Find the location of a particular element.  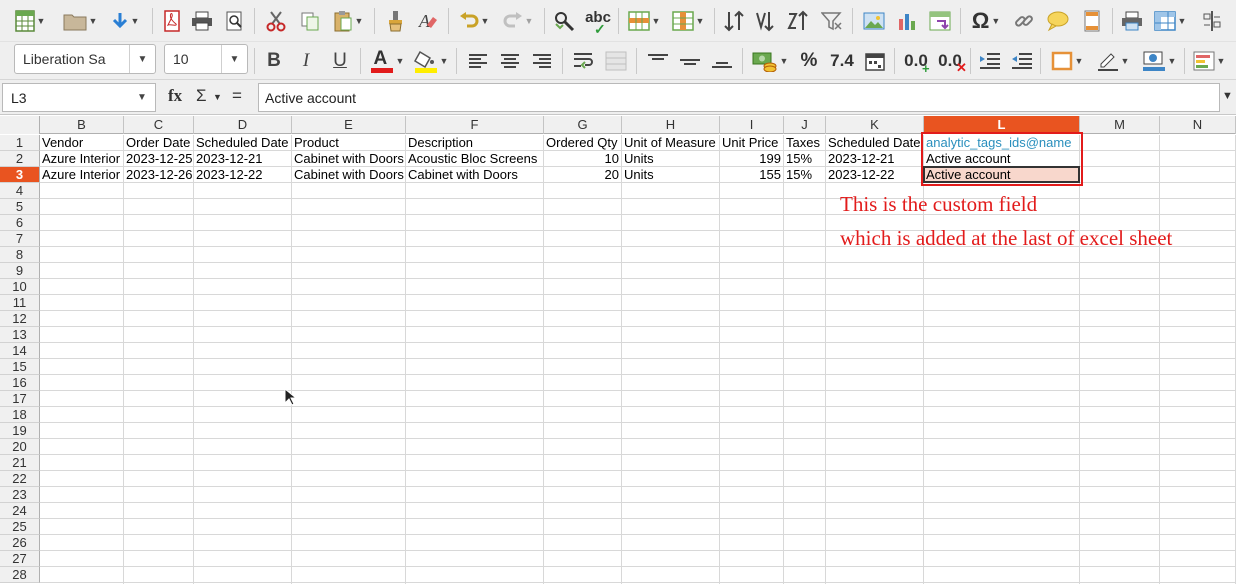

cell-f1: Description is located at coordinates (474, 143).